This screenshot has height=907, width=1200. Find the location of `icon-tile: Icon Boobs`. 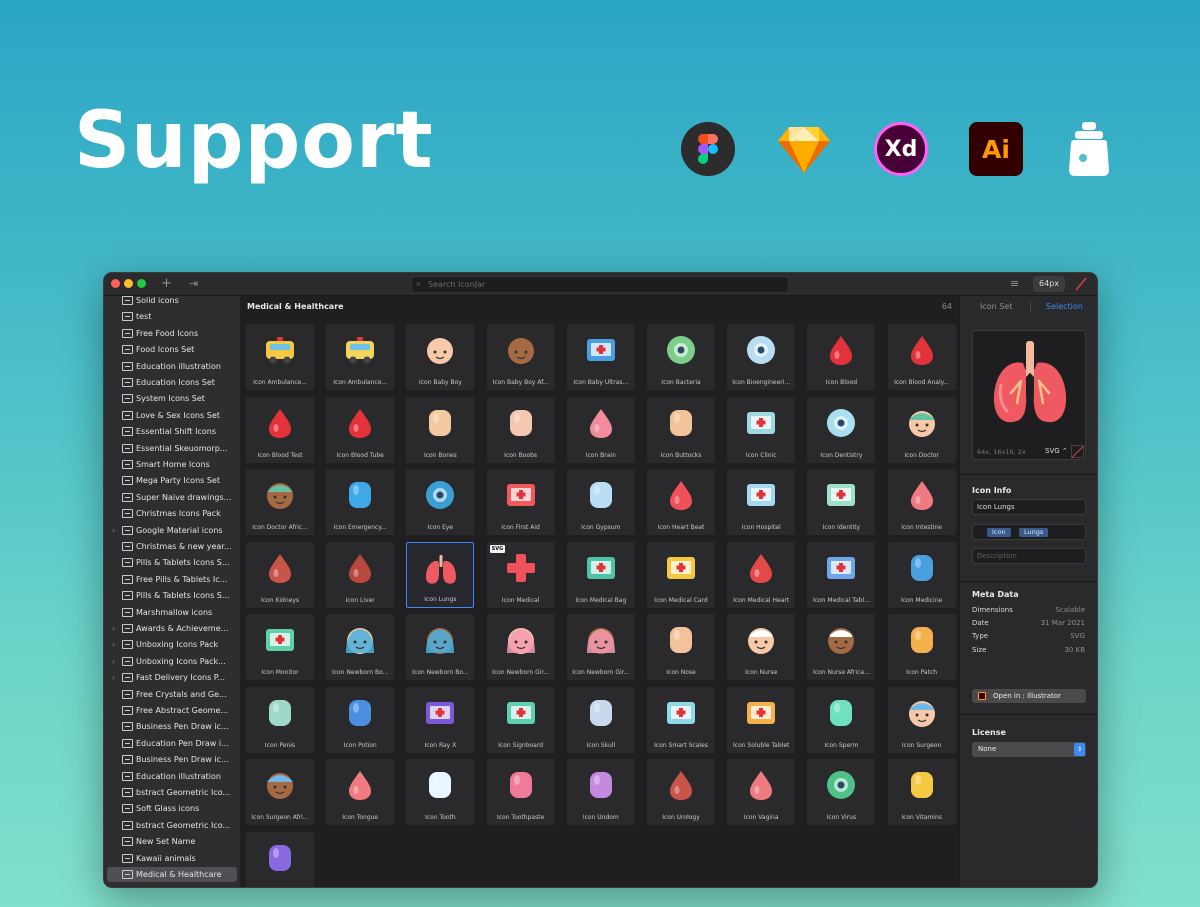

icon-tile: Icon Boobs is located at coordinates (520, 429).